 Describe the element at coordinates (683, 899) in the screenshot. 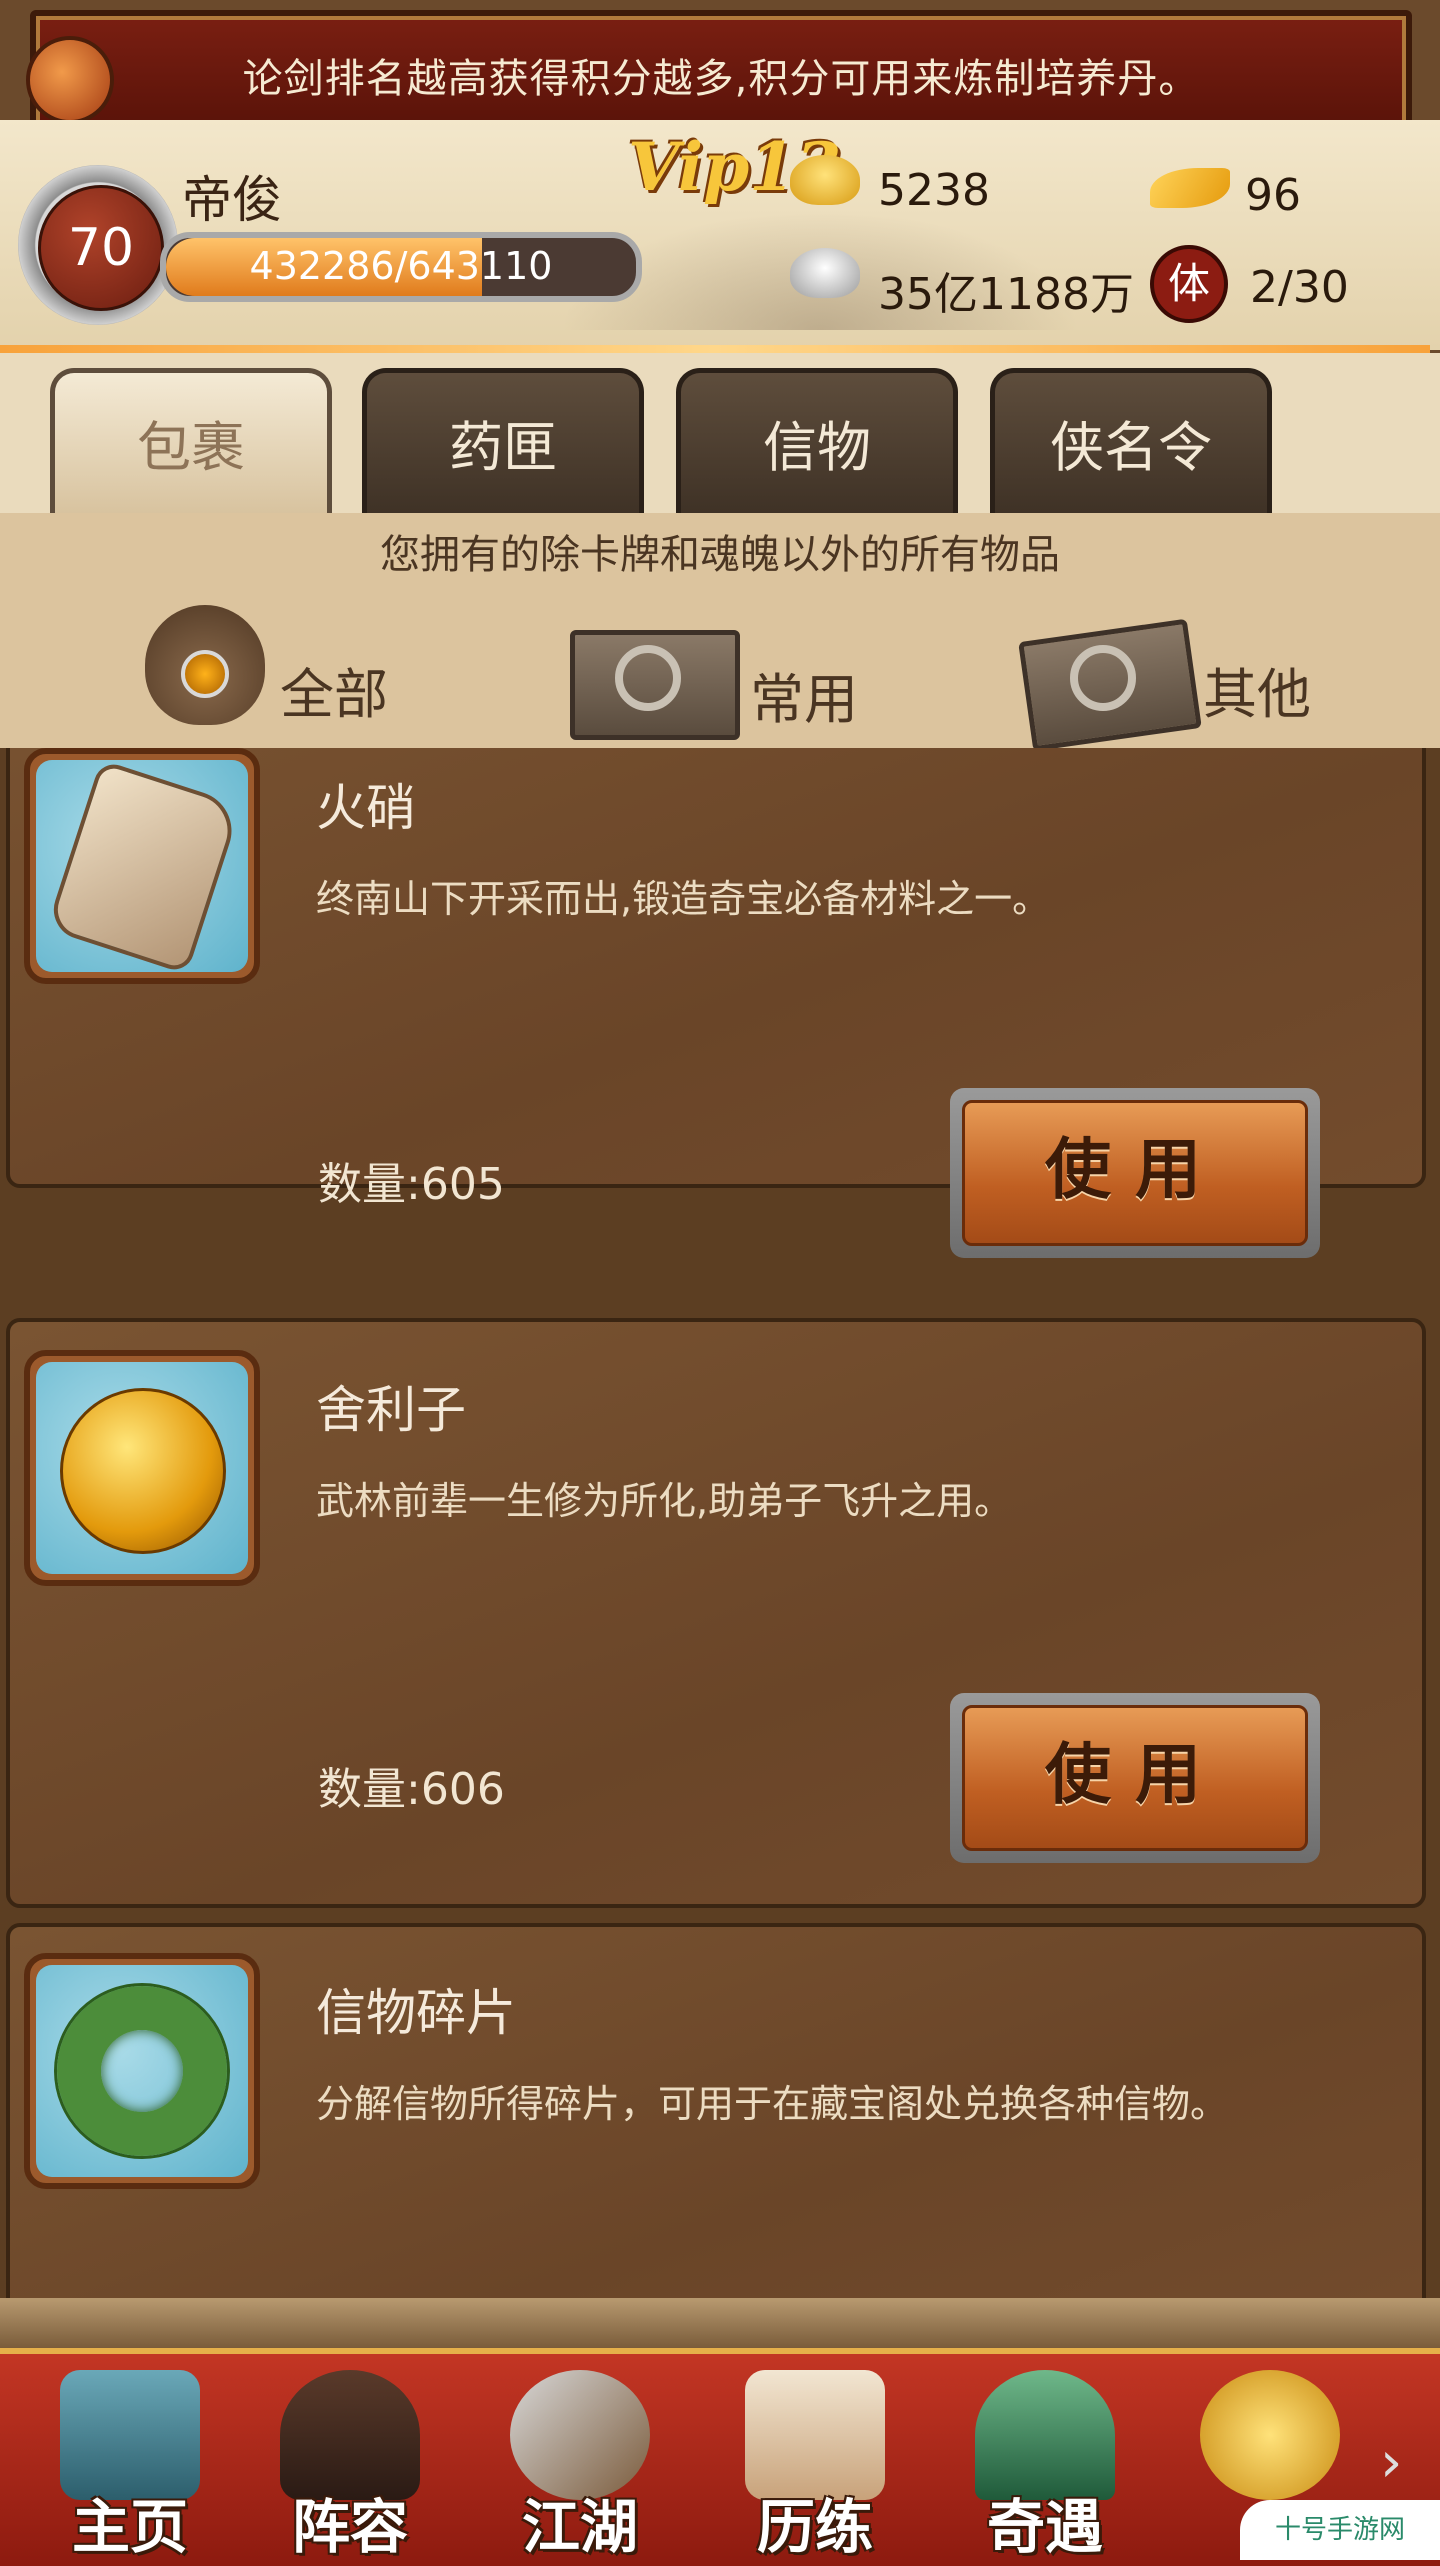

I see `item-description: 终南山下开采而出,锻造奇宝必备材料之一。` at that location.